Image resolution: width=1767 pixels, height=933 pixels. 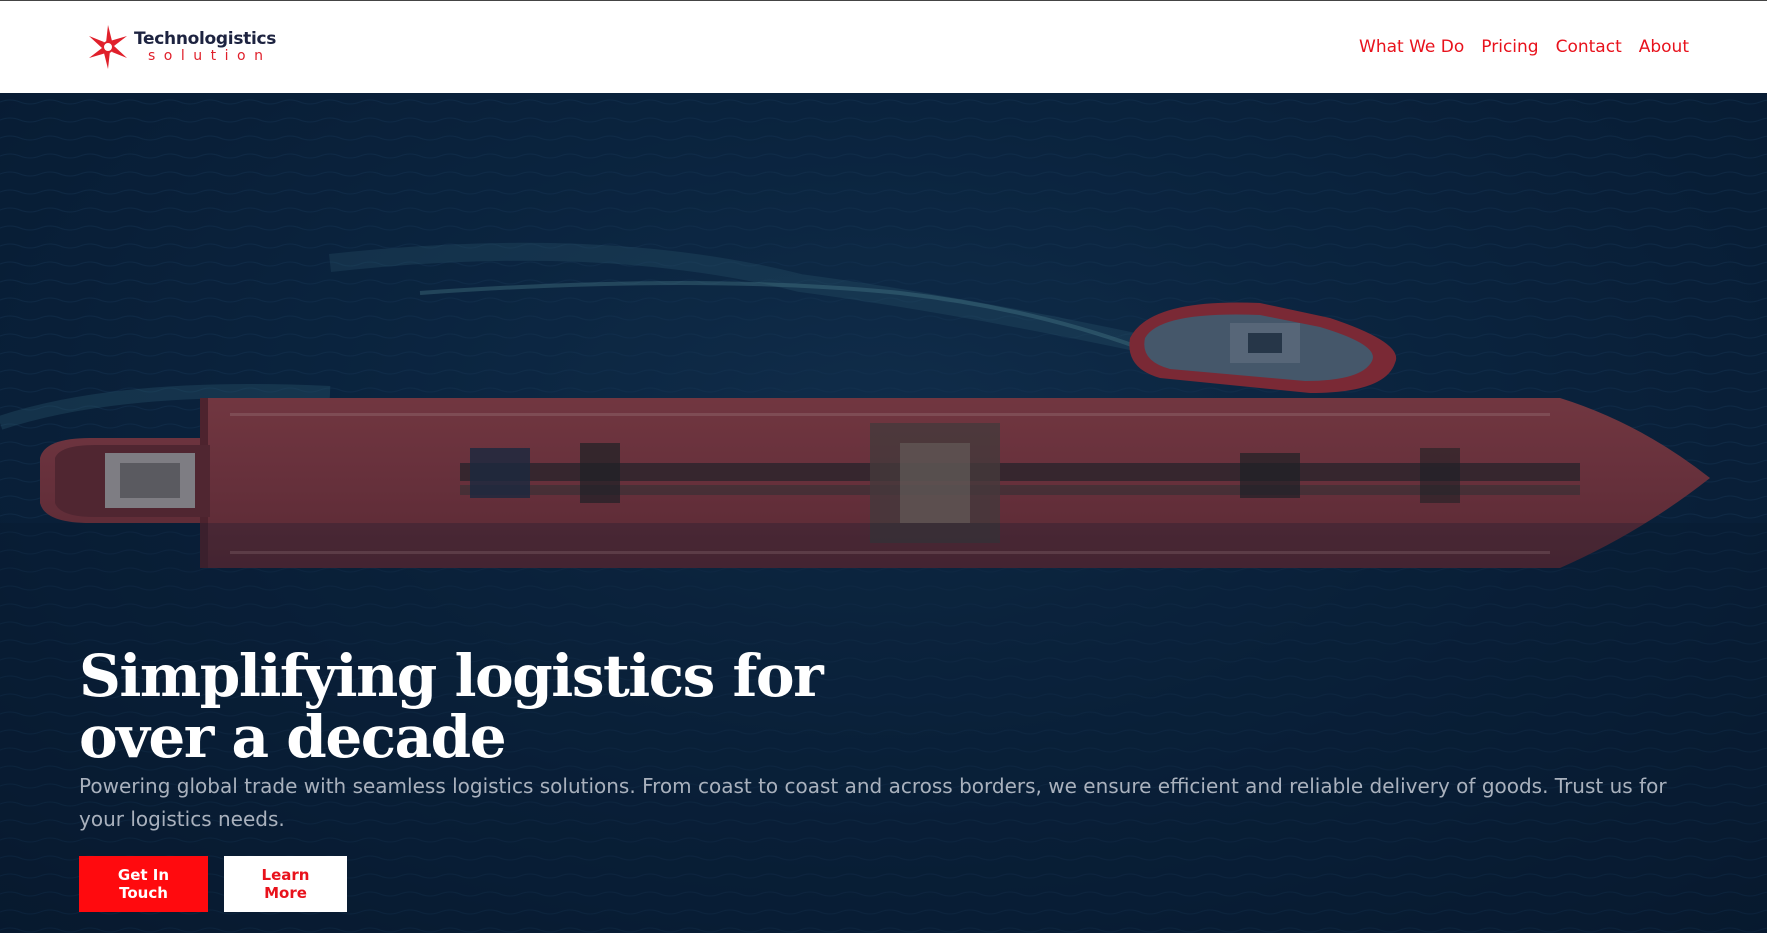 I want to click on brand-name: Technologistics, so click(x=205, y=39).